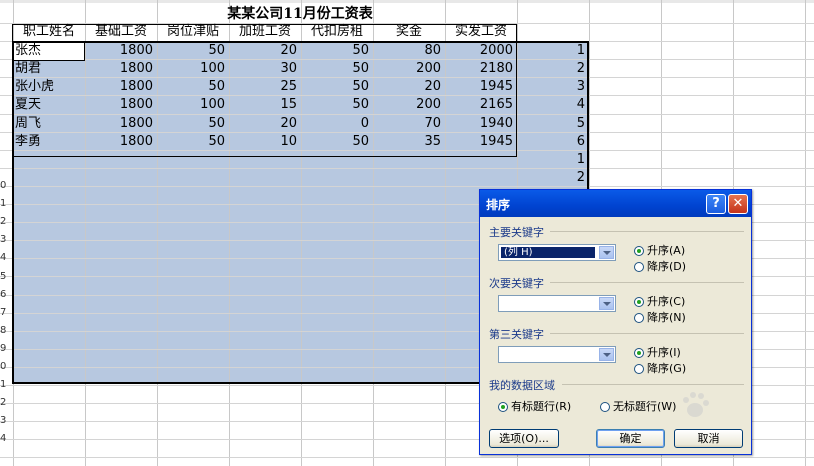 This screenshot has width=814, height=466. Describe the element at coordinates (657, 352) in the screenshot. I see `third-asc-radio: 升序(I)` at that location.